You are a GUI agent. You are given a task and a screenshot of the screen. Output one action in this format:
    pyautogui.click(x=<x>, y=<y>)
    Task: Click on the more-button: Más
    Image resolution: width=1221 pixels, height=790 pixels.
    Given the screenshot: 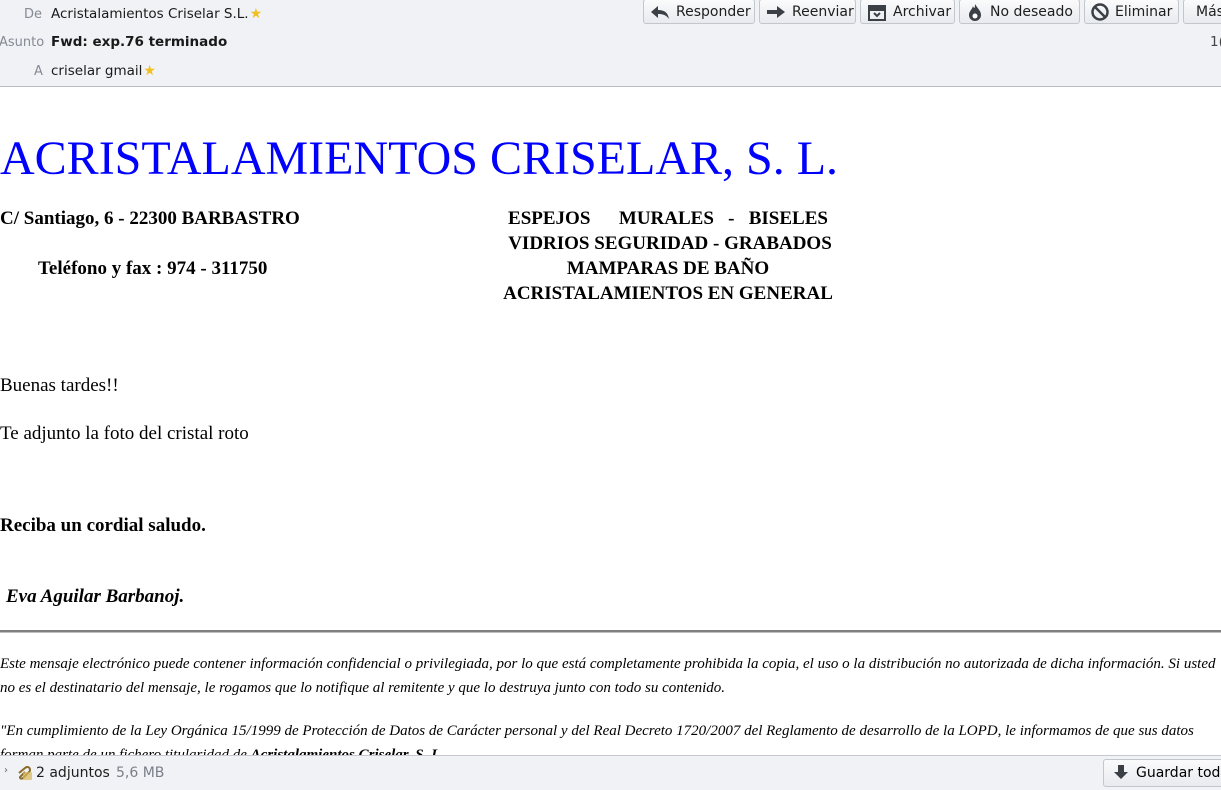 What is the action you would take?
    pyautogui.click(x=1202, y=12)
    